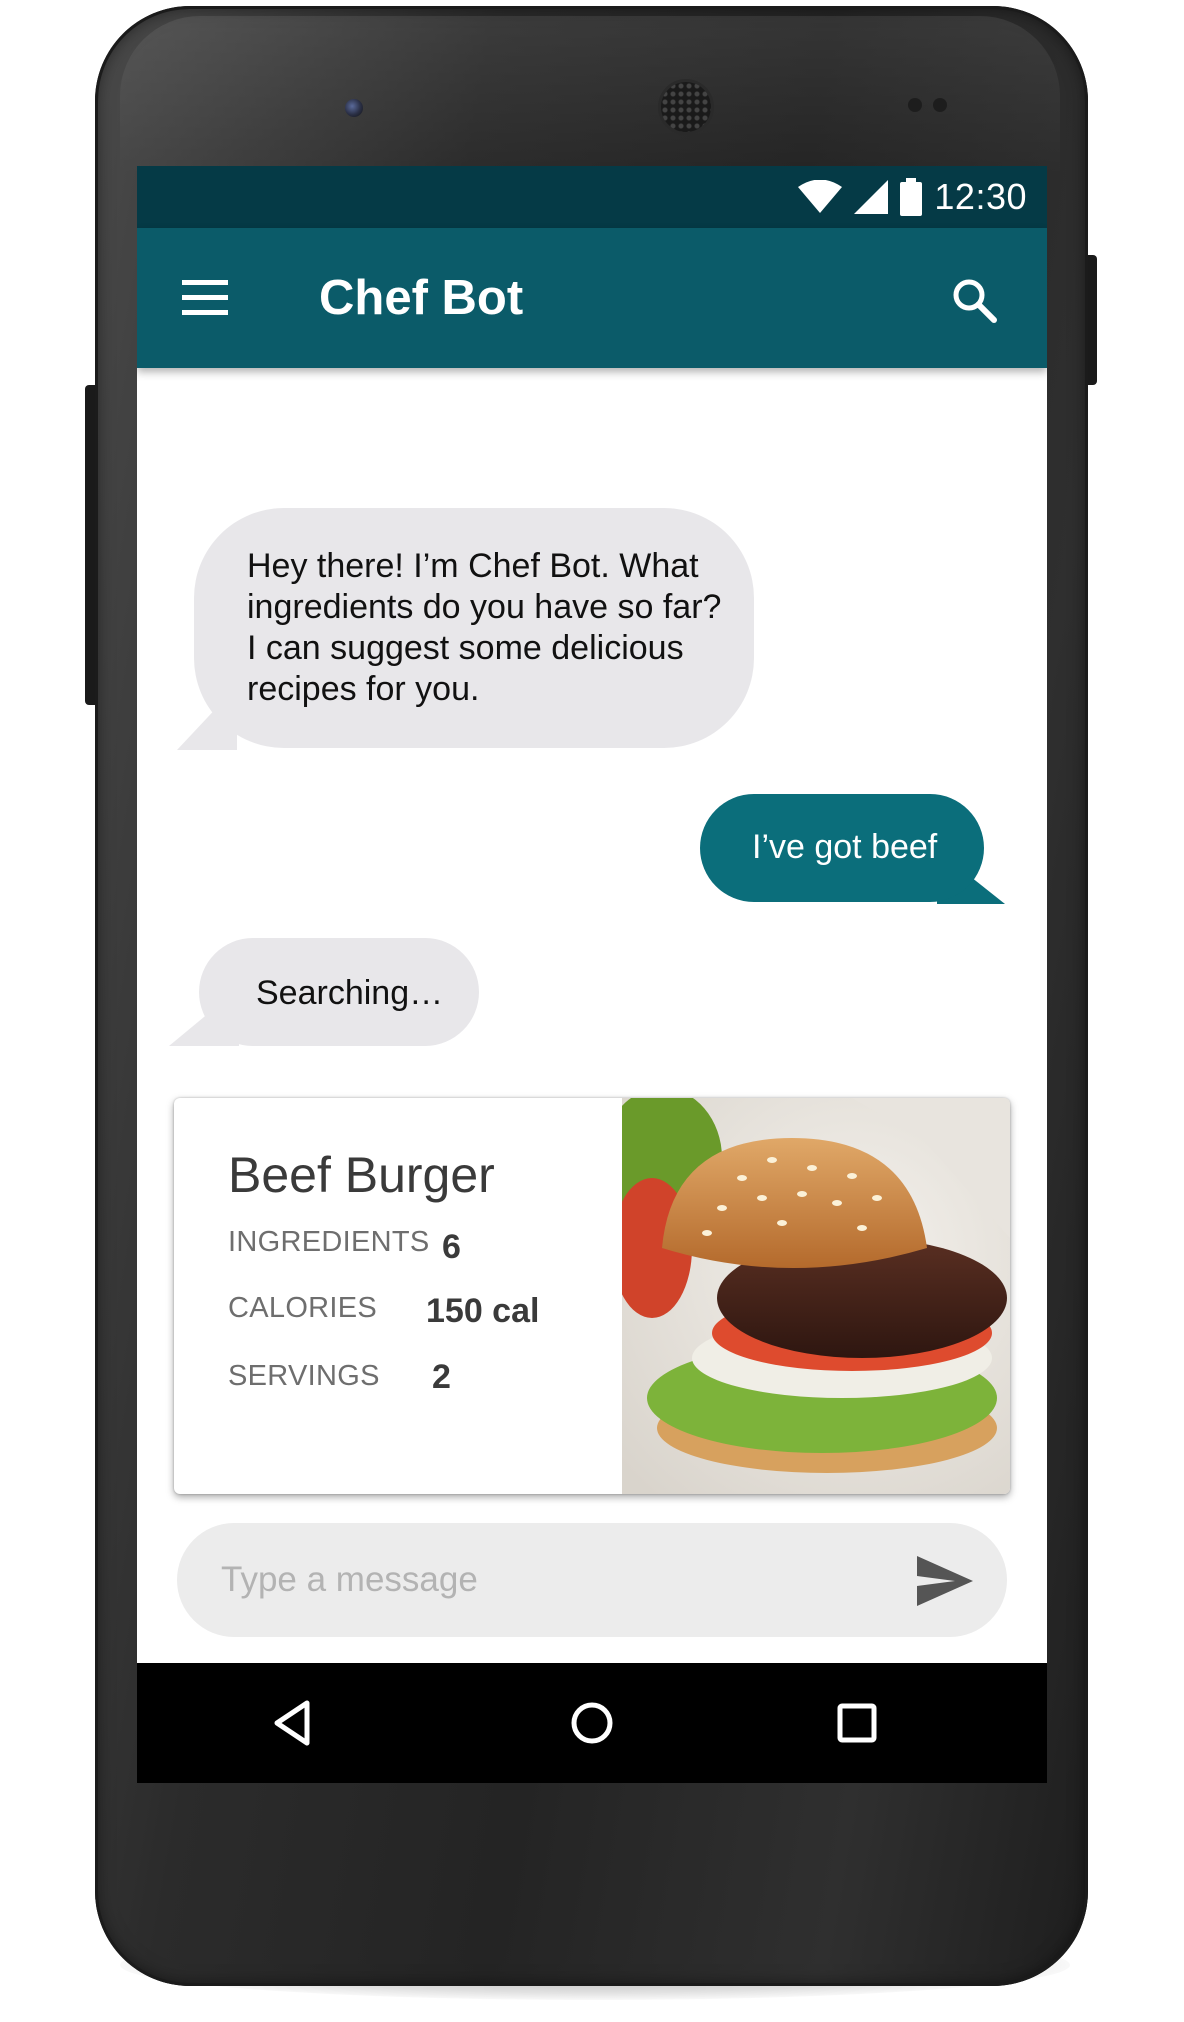 The image size is (1184, 2022). I want to click on proximity-sensor, so click(915, 105).